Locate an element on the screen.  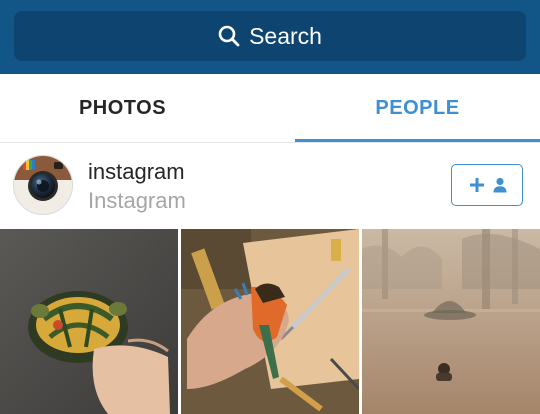
avatar is located at coordinates (43, 185).